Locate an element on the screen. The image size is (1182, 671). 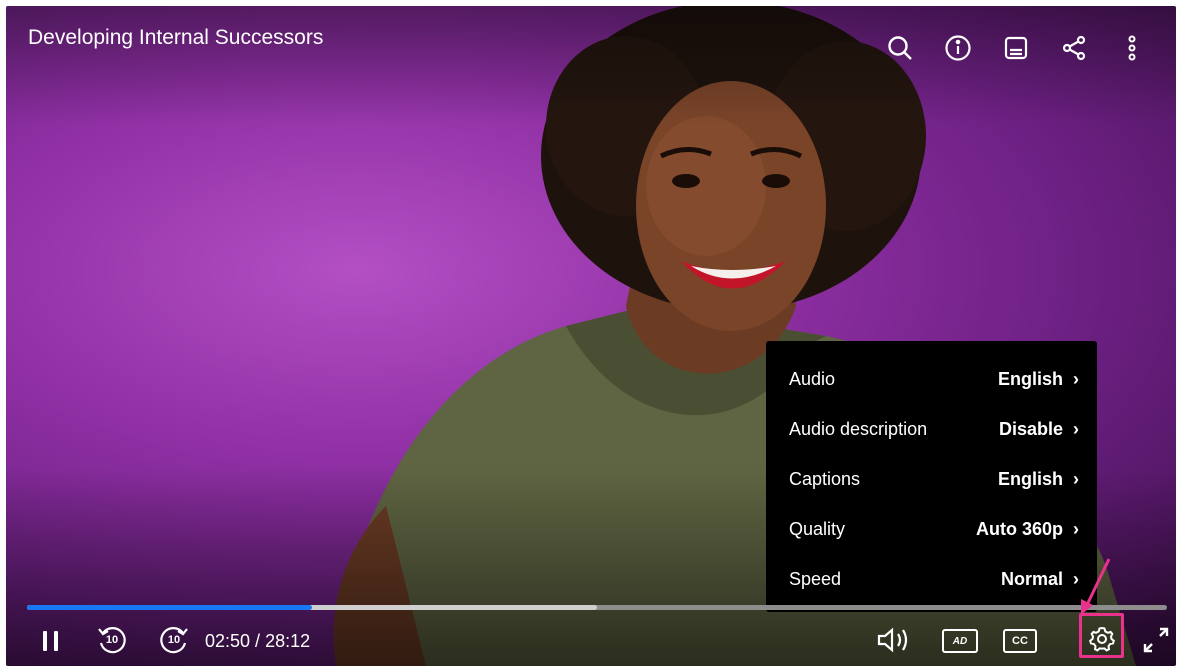
settings-row-value: Auto 360p › is located at coordinates (1027, 529).